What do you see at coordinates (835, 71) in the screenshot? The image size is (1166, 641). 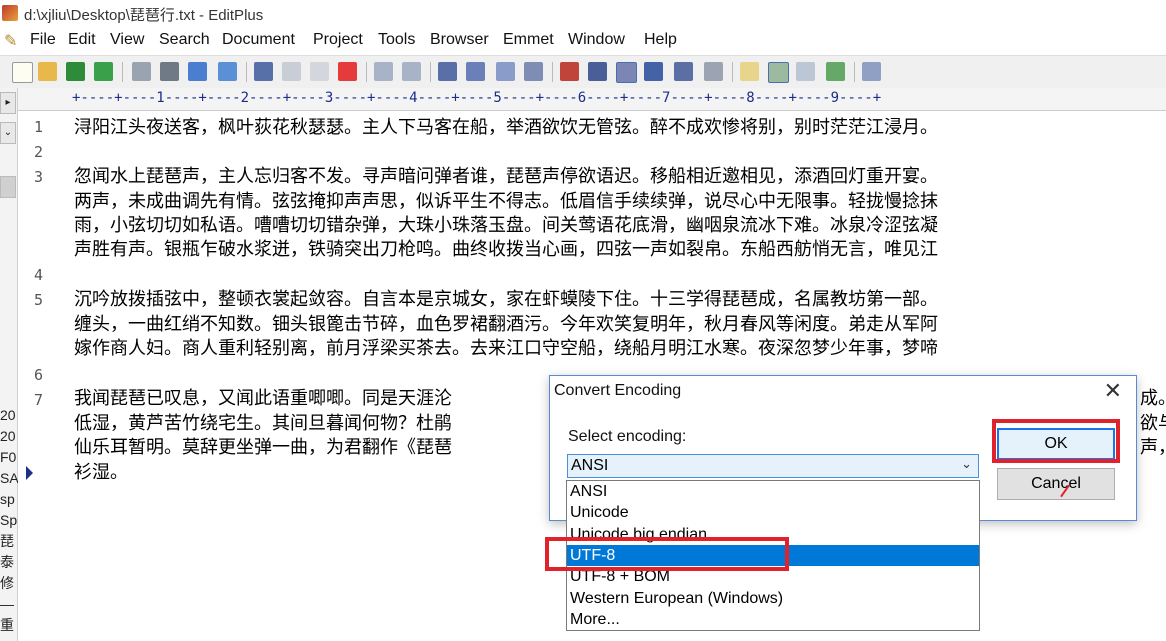 I see `fullscreen-icon` at bounding box center [835, 71].